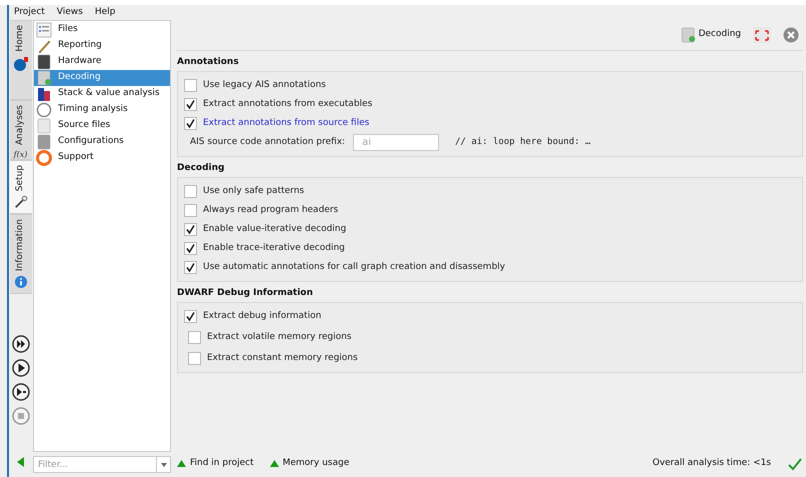 The width and height of the screenshot is (806, 477). Describe the element at coordinates (102, 142) in the screenshot. I see `tree-item: Configurations` at that location.